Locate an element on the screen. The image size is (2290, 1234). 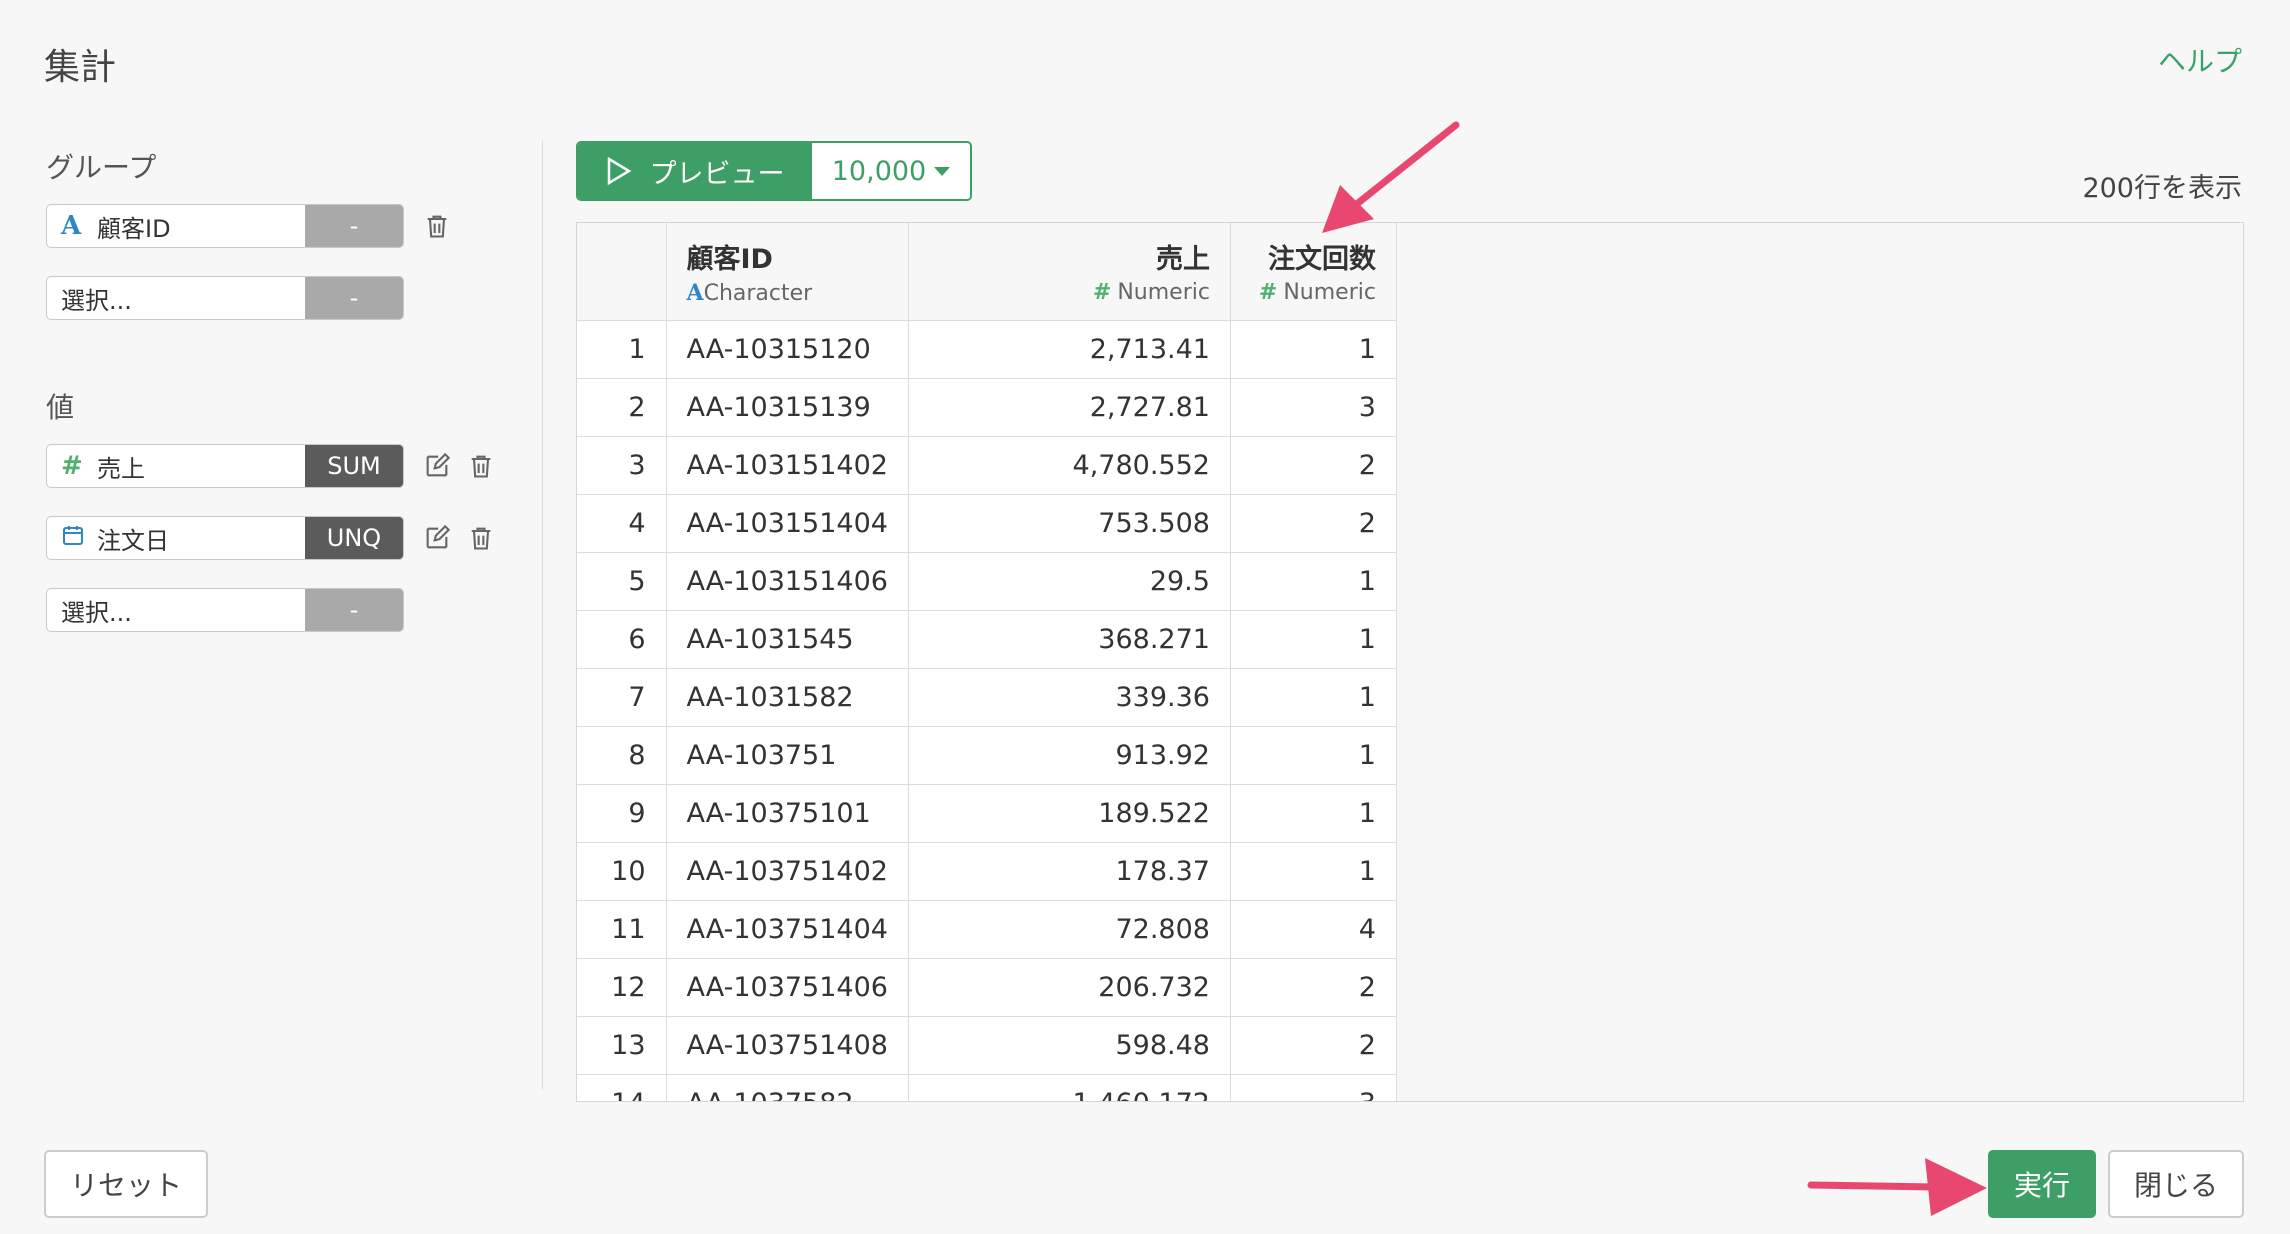
rows-dropdown: 10,000 is located at coordinates (891, 171).